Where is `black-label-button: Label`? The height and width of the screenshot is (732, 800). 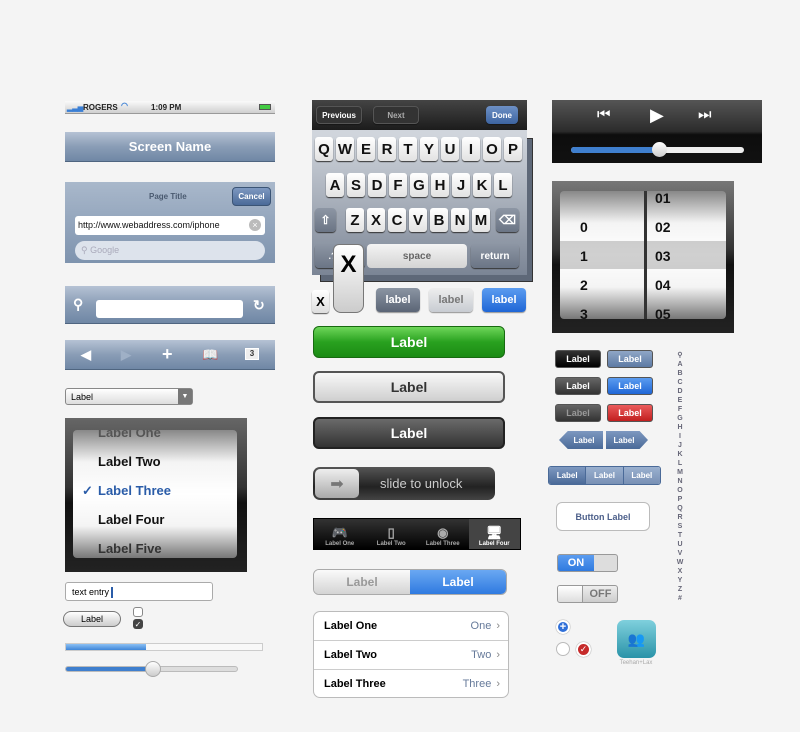
black-label-button: Label is located at coordinates (578, 359).